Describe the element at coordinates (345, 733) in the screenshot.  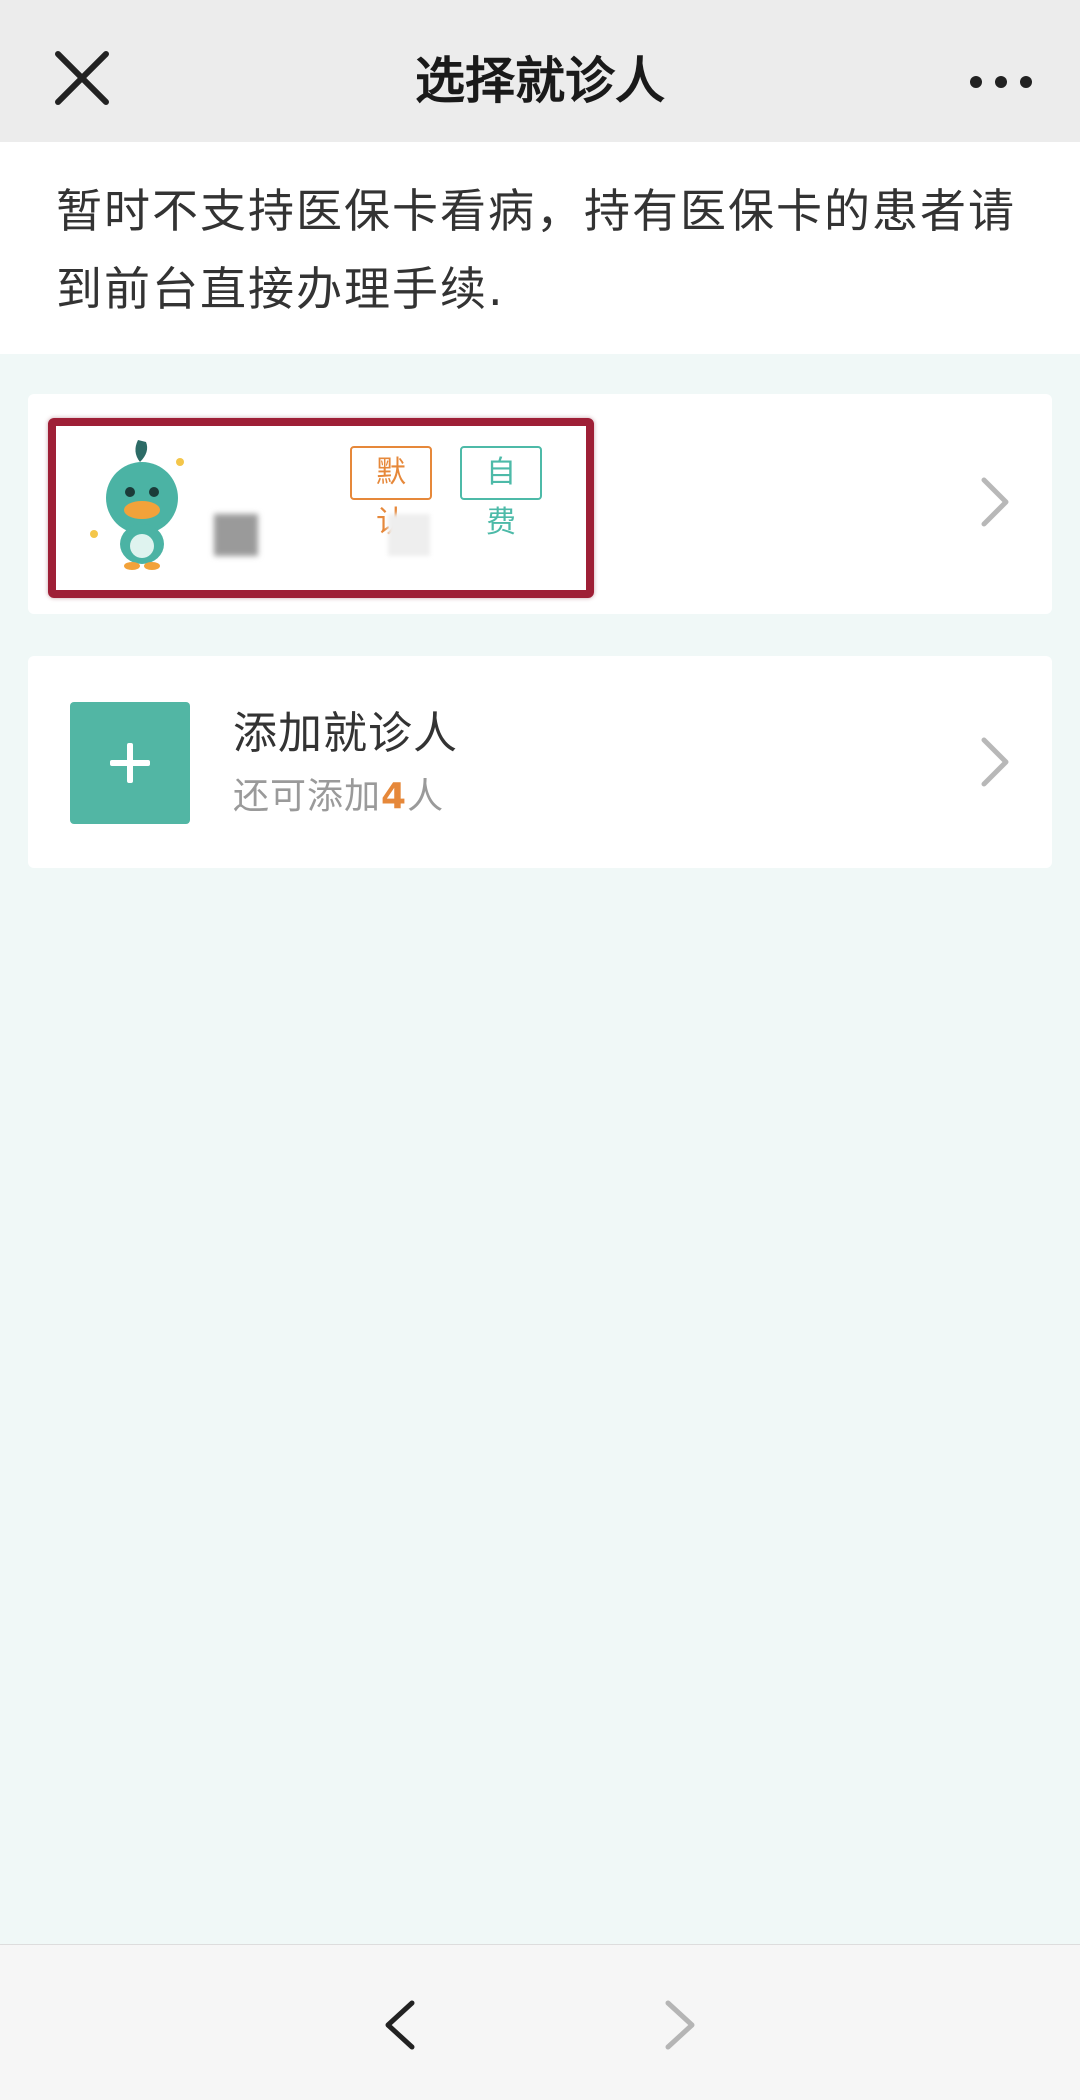
I see `add-patient-title: 添加就诊人` at that location.